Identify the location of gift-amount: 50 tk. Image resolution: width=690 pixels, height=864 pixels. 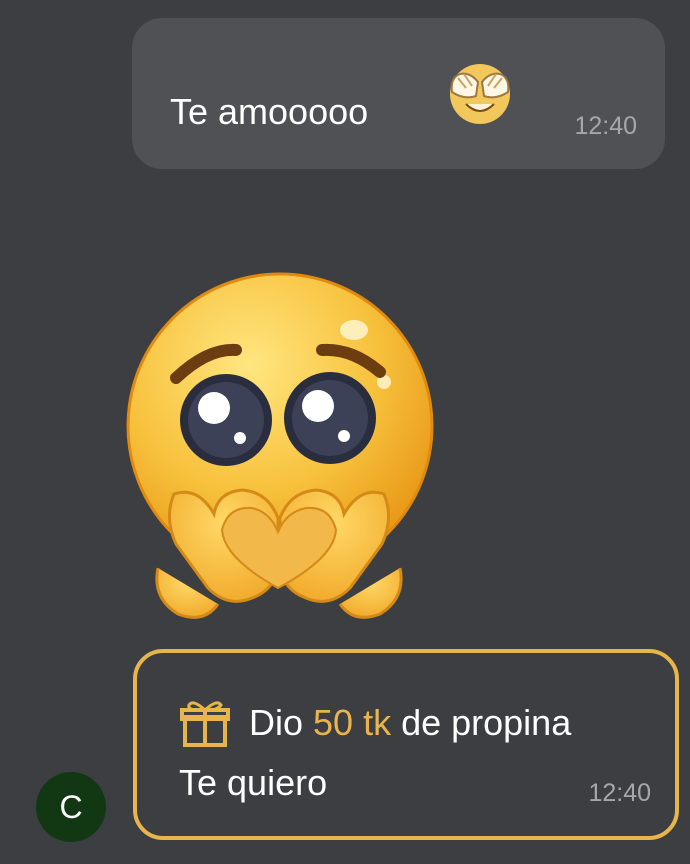
(352, 722).